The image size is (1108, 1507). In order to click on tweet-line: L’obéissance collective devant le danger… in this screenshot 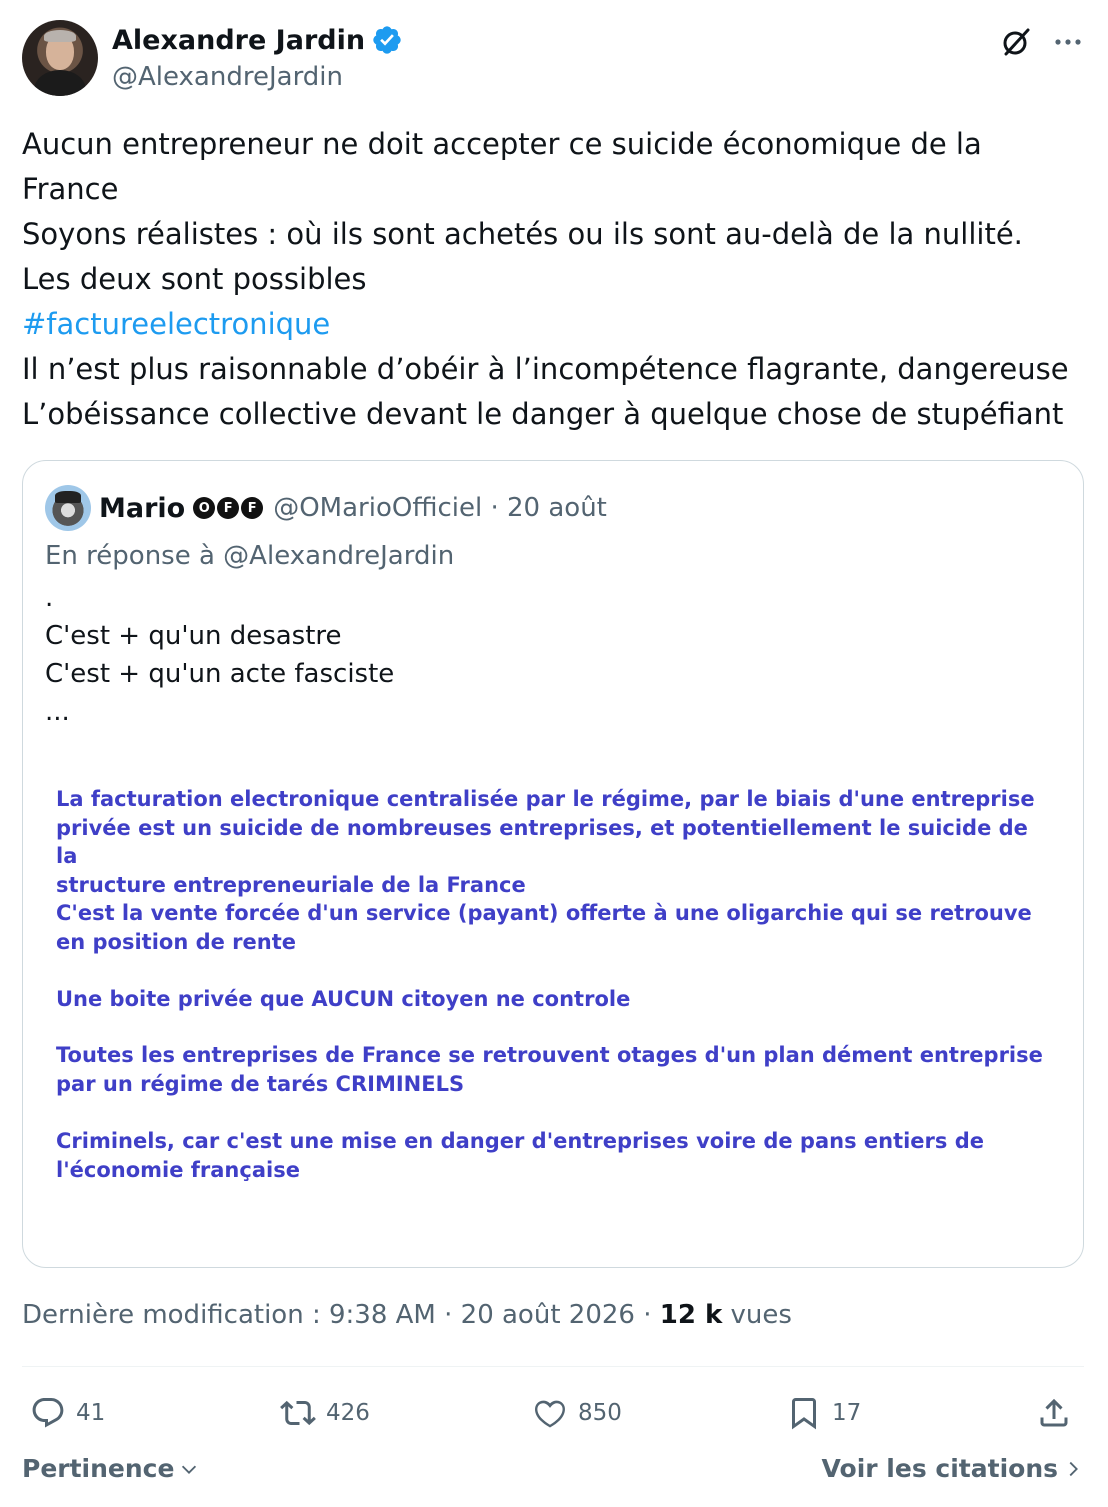, I will do `click(543, 414)`.